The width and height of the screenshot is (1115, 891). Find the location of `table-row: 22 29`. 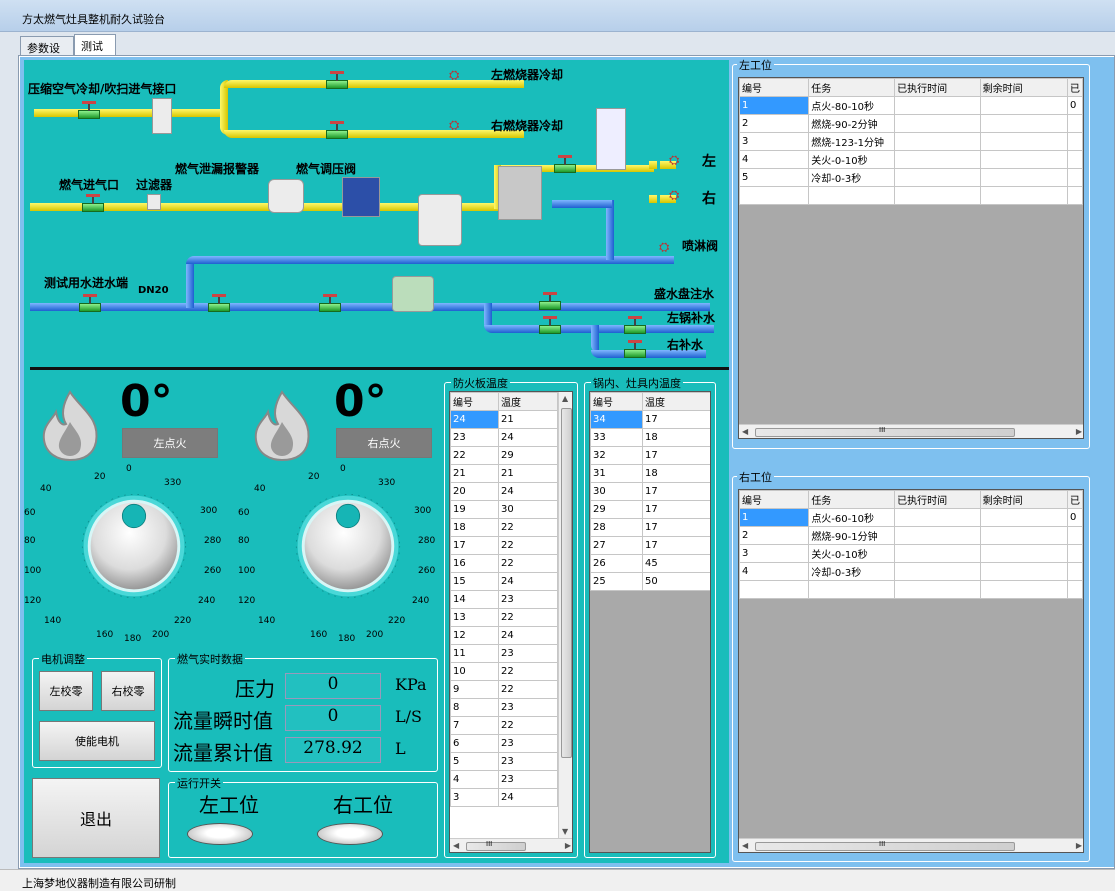

table-row: 22 29 is located at coordinates (504, 455).